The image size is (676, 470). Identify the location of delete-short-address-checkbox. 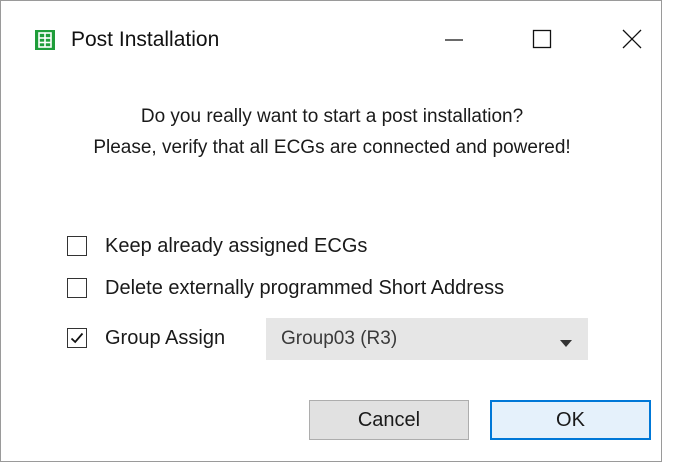
(77, 288).